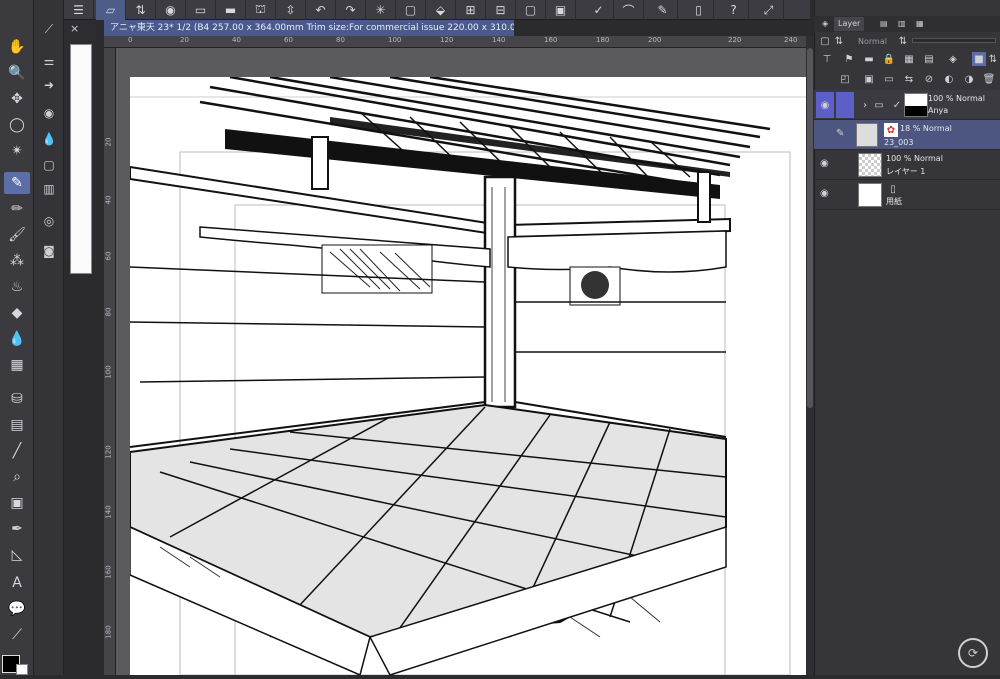 This screenshot has height=679, width=1000. What do you see at coordinates (973, 653) in the screenshot?
I see `rotate-canvas-icon: ⟳` at bounding box center [973, 653].